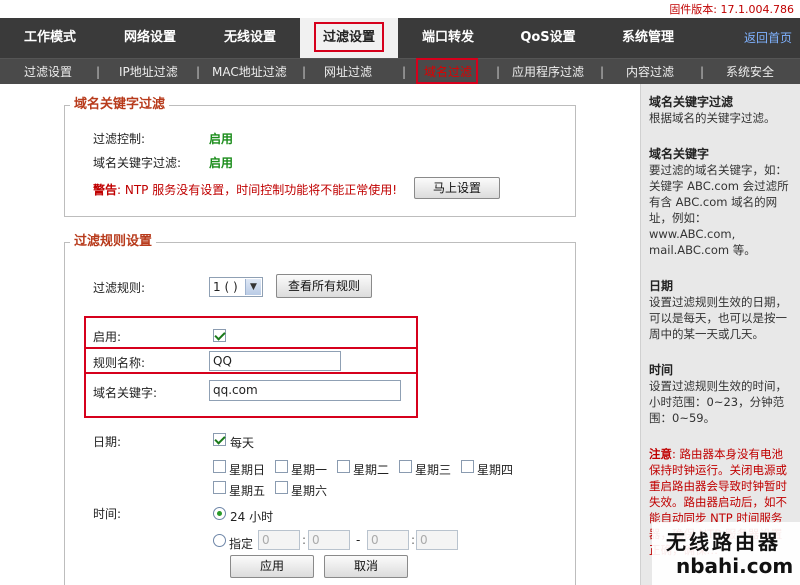 The image size is (800, 585). I want to click on sub-nav-mac-filter: MAC地址过滤, so click(249, 72).